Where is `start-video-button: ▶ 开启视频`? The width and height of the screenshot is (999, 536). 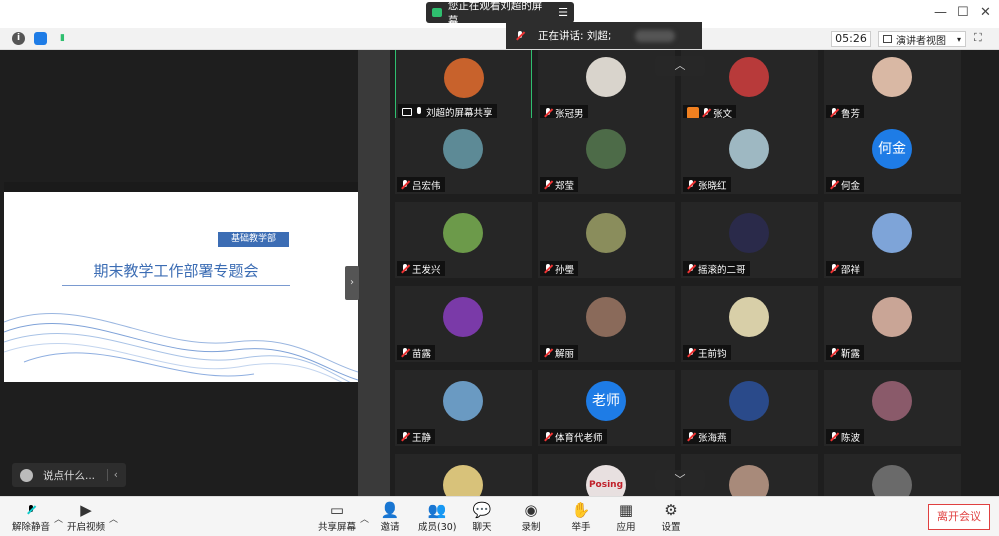
start-video-button: ▶ 开启视频 is located at coordinates (86, 518).